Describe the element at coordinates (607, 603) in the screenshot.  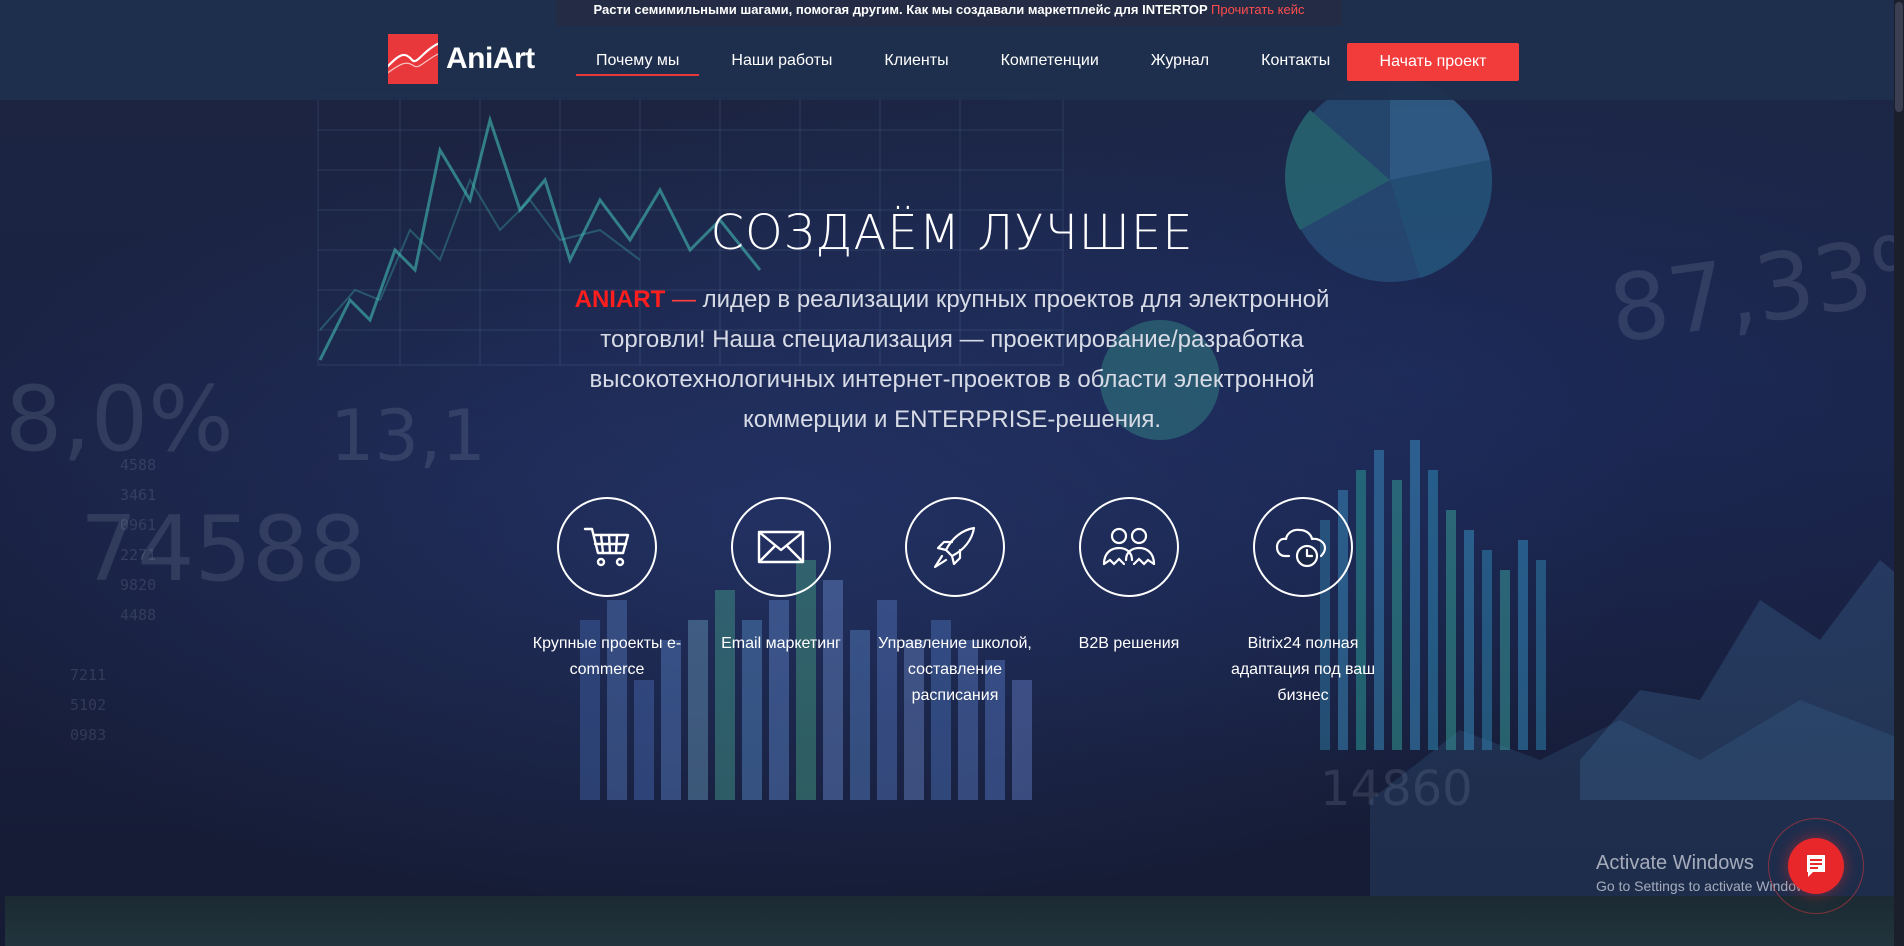
I see `feature-ecommerce: Крупные проекты e-commerce` at that location.